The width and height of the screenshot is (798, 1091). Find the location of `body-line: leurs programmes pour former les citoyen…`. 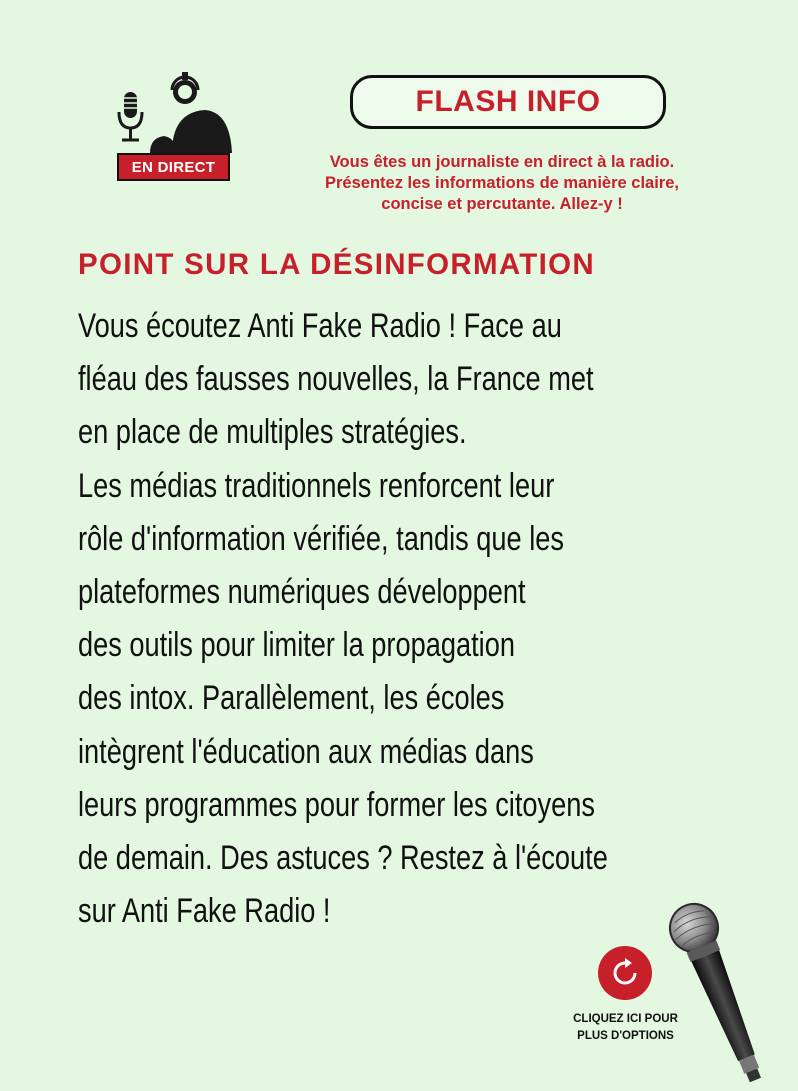

body-line: leurs programmes pour former les citoyen… is located at coordinates (336, 804).